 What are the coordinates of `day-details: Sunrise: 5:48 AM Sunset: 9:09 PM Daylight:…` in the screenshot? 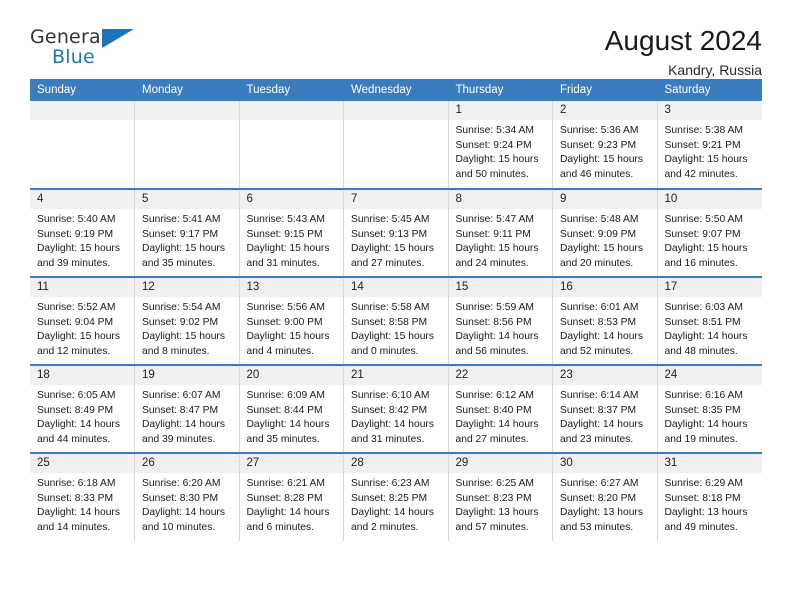 It's located at (605, 240).